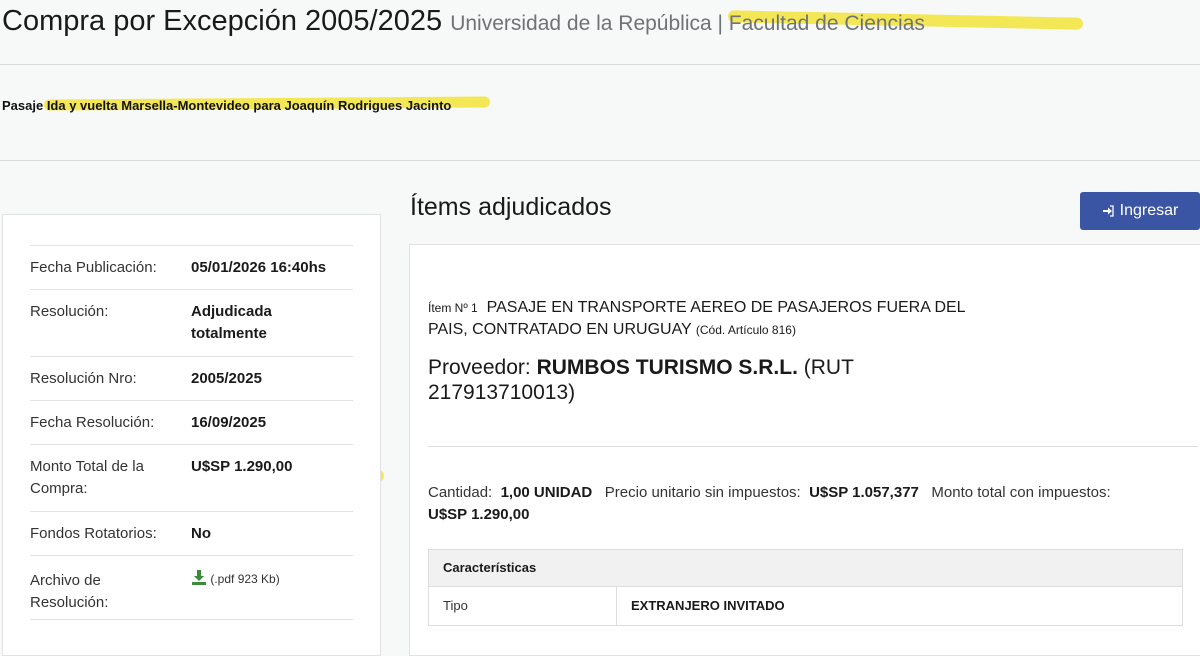 The image size is (1200, 656). I want to click on download-icon, so click(199, 577).